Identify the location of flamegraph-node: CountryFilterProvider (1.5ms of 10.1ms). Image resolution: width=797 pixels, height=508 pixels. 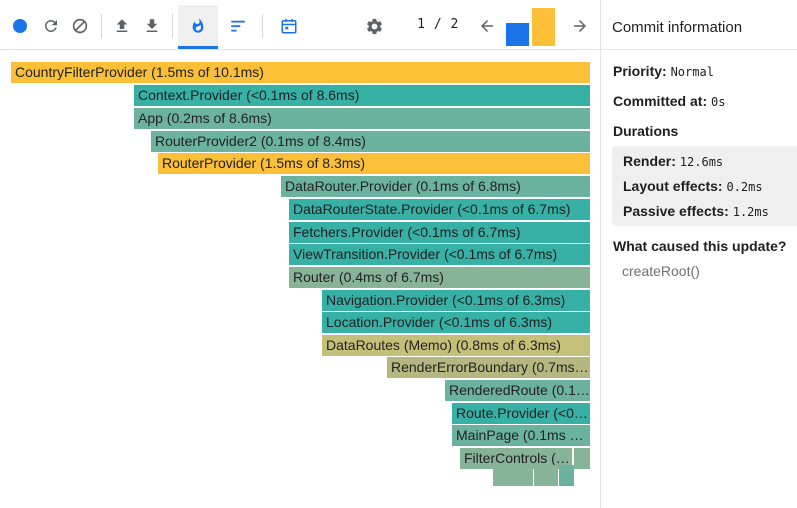
(300, 72).